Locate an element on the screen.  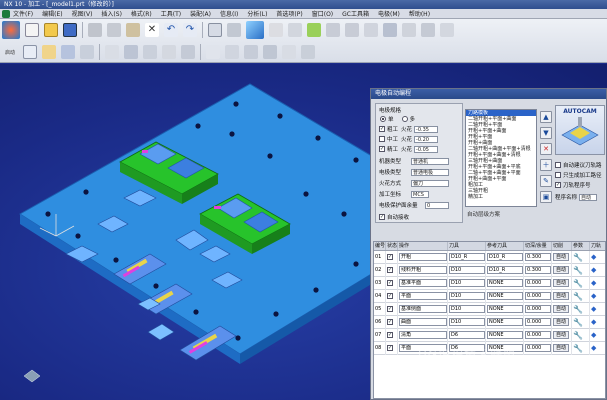
auto-suggest-checkbox is located at coordinates (558, 165).